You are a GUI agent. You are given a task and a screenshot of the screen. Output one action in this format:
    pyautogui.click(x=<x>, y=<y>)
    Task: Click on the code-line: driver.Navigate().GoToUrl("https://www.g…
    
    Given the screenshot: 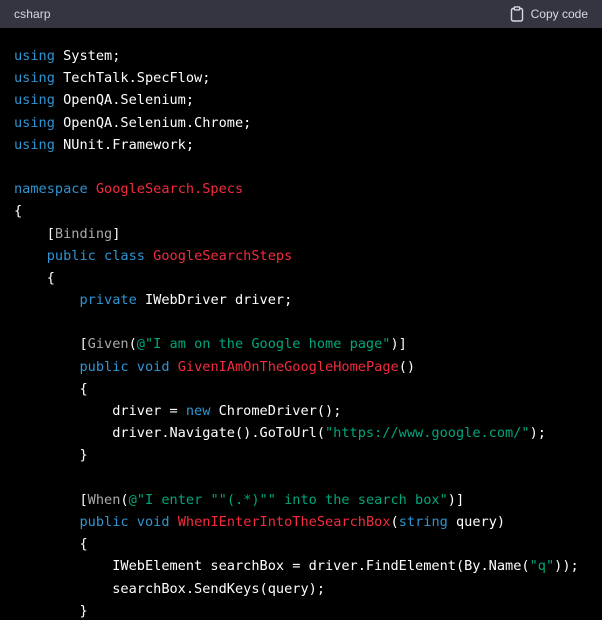 What is the action you would take?
    pyautogui.click(x=301, y=433)
    